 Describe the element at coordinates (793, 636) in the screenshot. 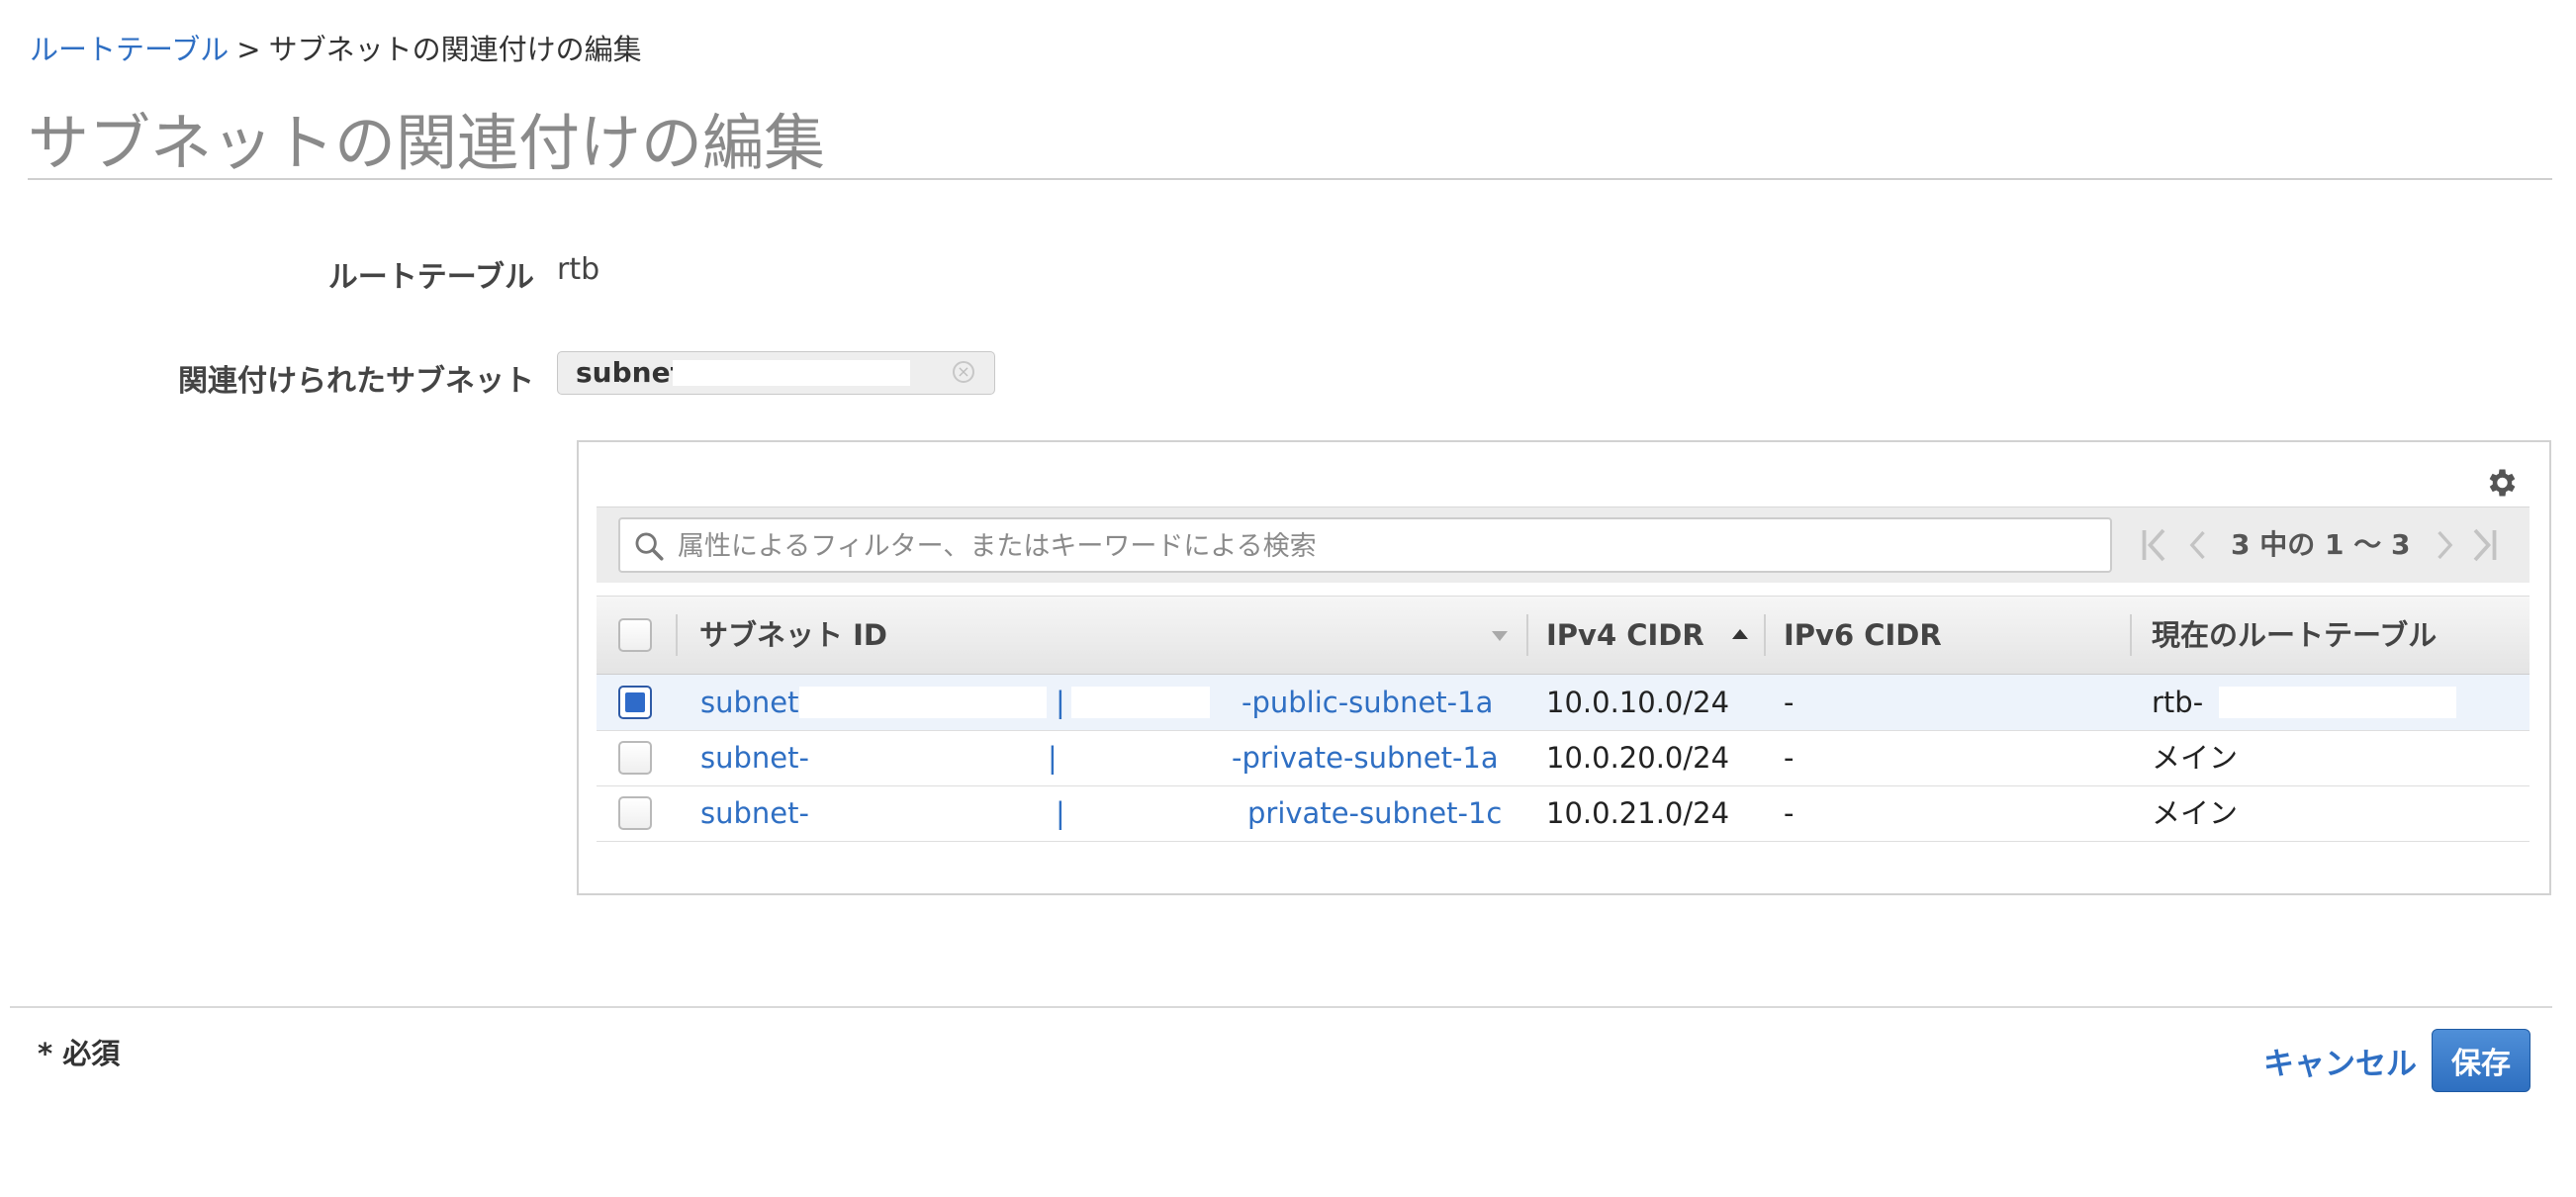

I see `column-header-subnet-id: サブネット ID` at that location.